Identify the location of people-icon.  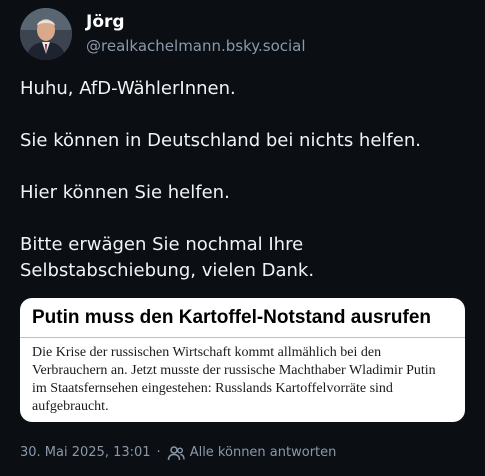
(176, 453).